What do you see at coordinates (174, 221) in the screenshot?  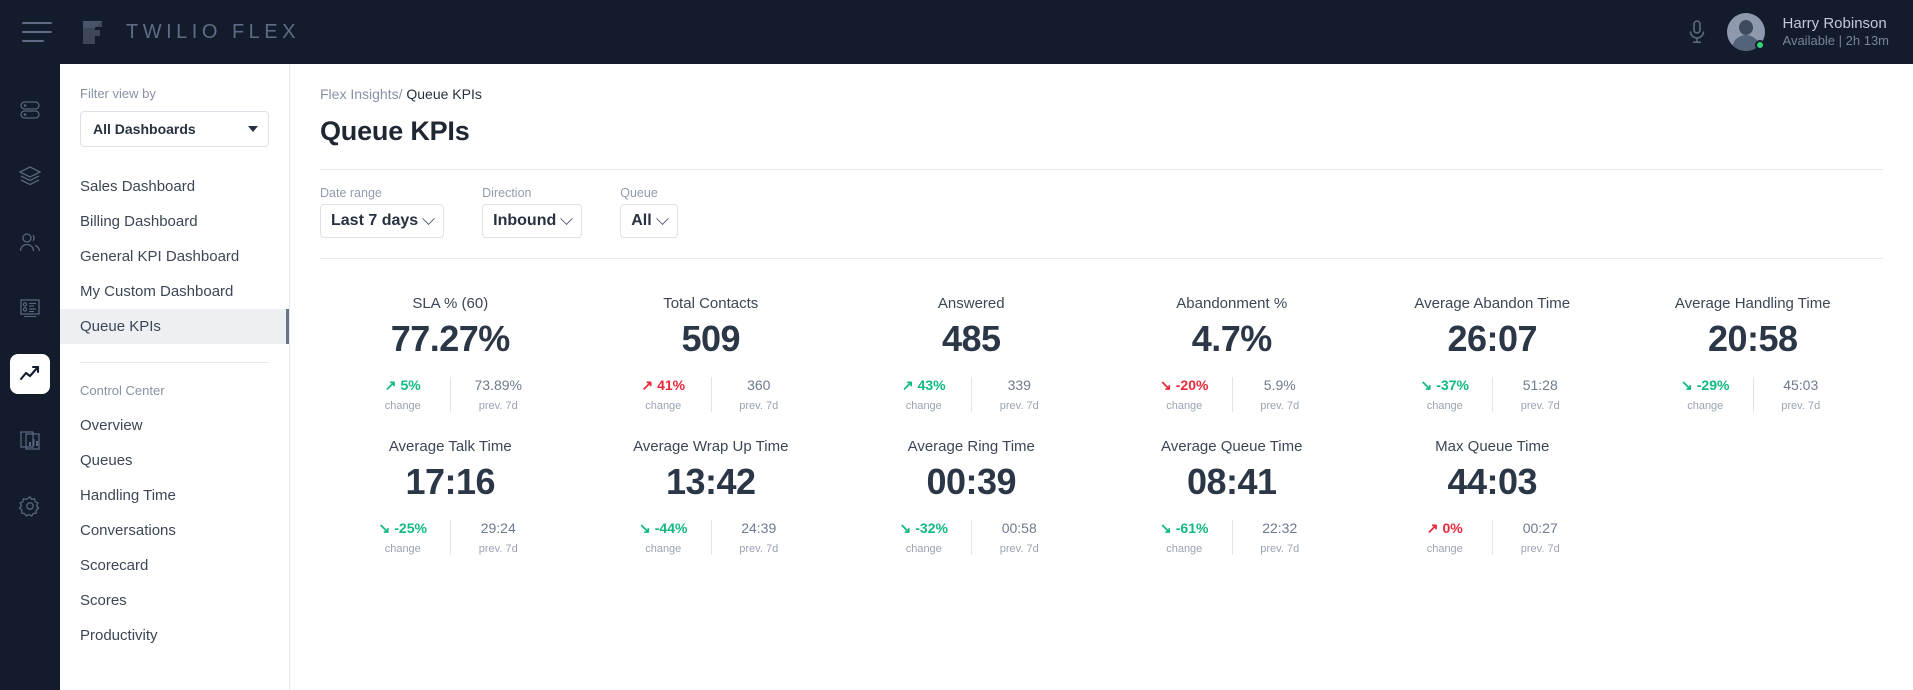 I see `sidebar-item-dashboard: Billing Dashboard` at bounding box center [174, 221].